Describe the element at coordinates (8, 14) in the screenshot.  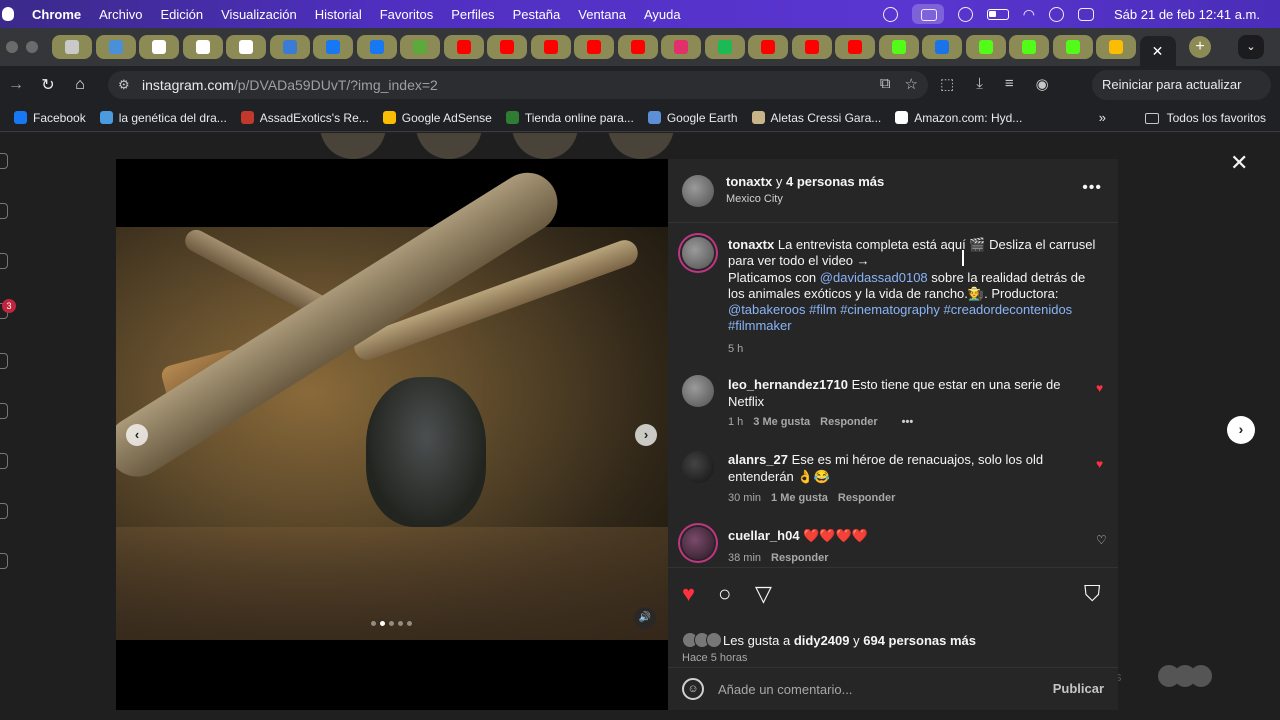
I see `apple-menu-icon` at that location.